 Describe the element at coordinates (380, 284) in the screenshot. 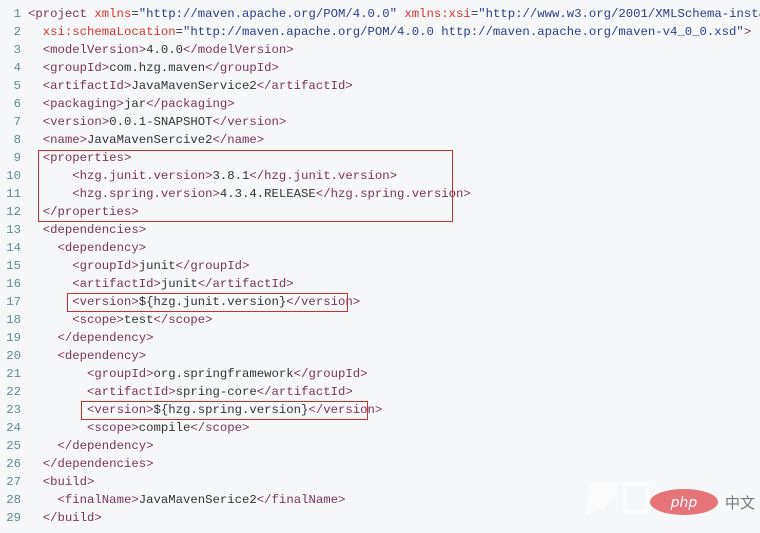

I see `code-line: 16 <artifactId>junit</artifactId>` at that location.